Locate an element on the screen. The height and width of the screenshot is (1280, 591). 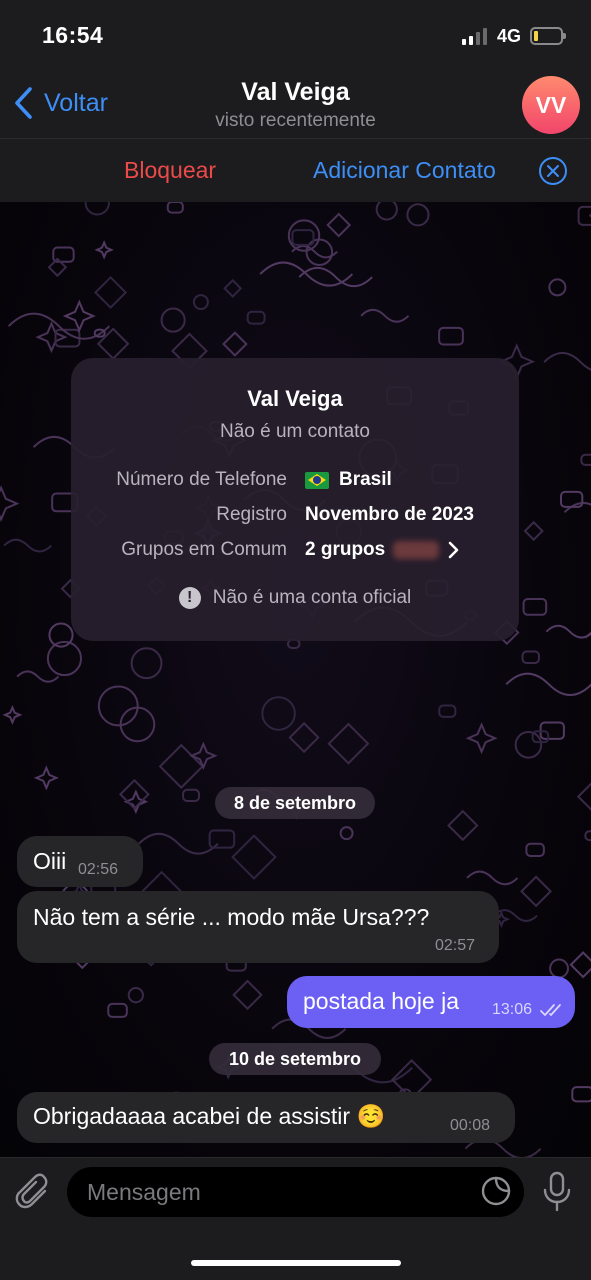
block-button: Bloquear is located at coordinates (170, 170).